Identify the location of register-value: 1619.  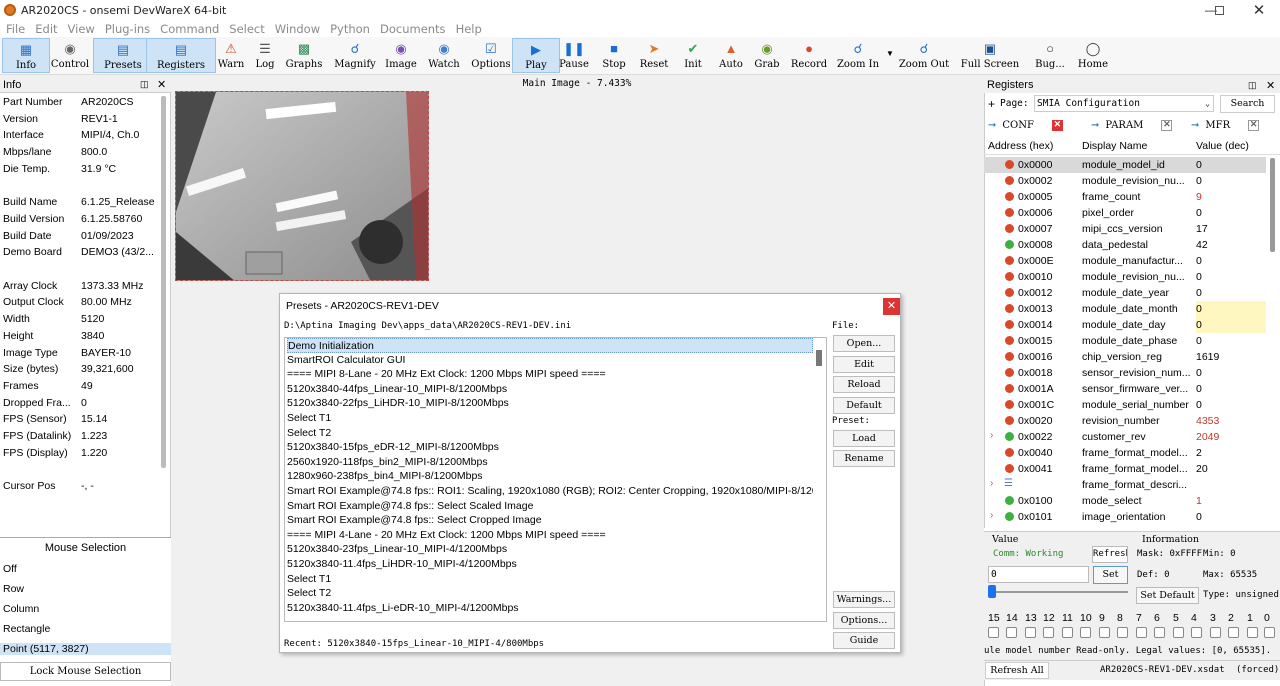
(1231, 357).